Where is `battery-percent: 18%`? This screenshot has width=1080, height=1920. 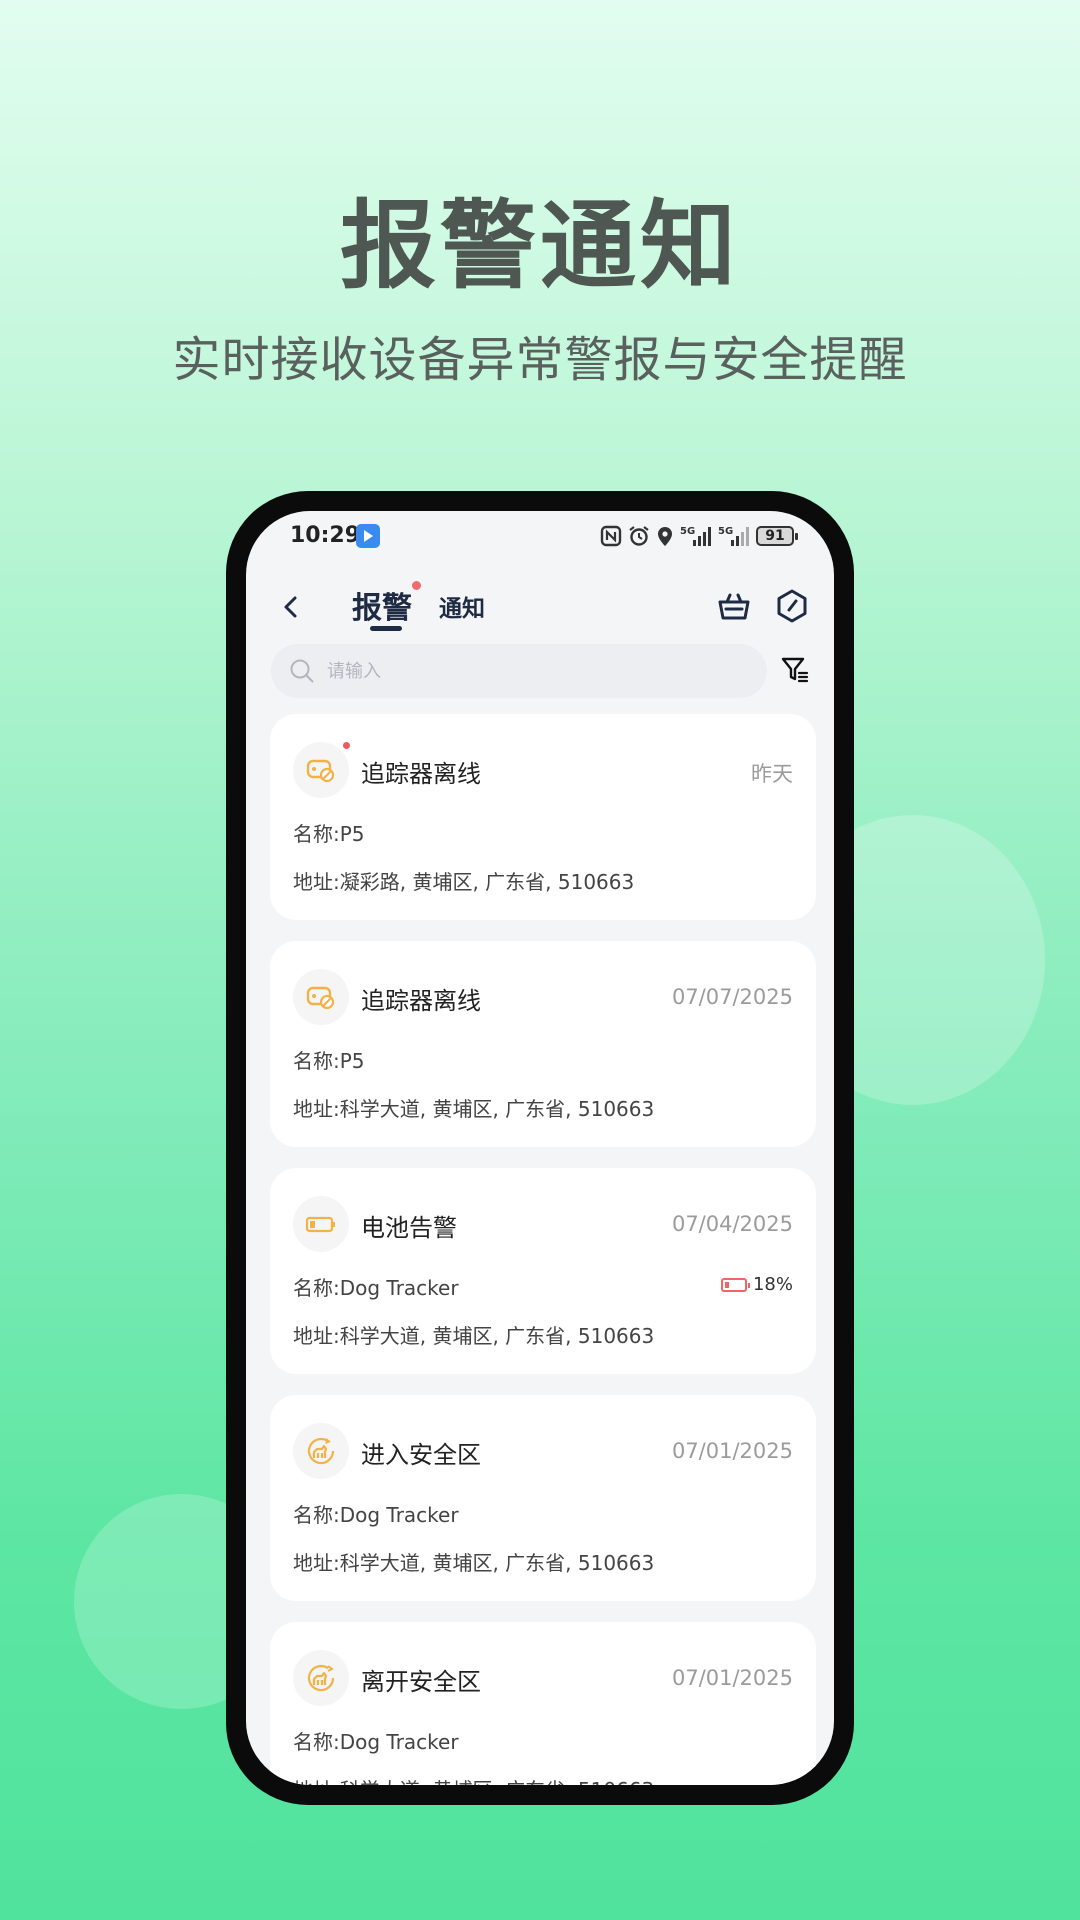 battery-percent: 18% is located at coordinates (772, 1284).